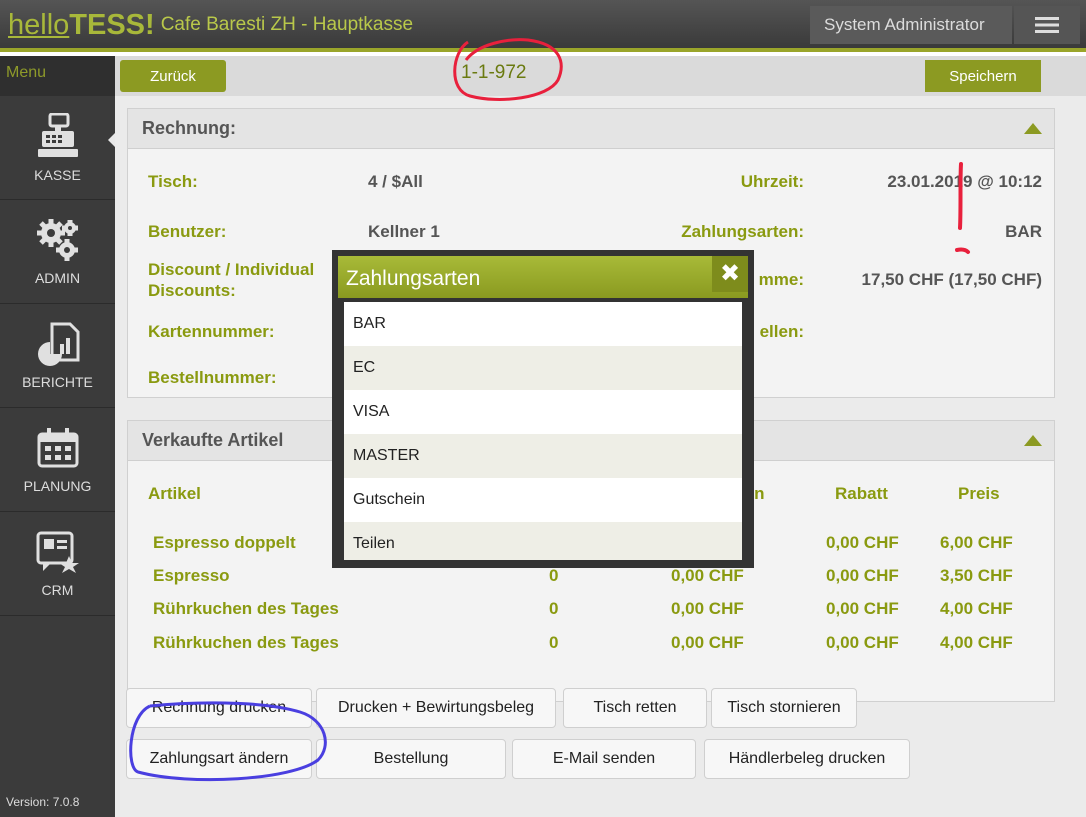  Describe the element at coordinates (951, 279) in the screenshot. I see `summe-value: 17,50 CHF (17,50 CHF)` at that location.